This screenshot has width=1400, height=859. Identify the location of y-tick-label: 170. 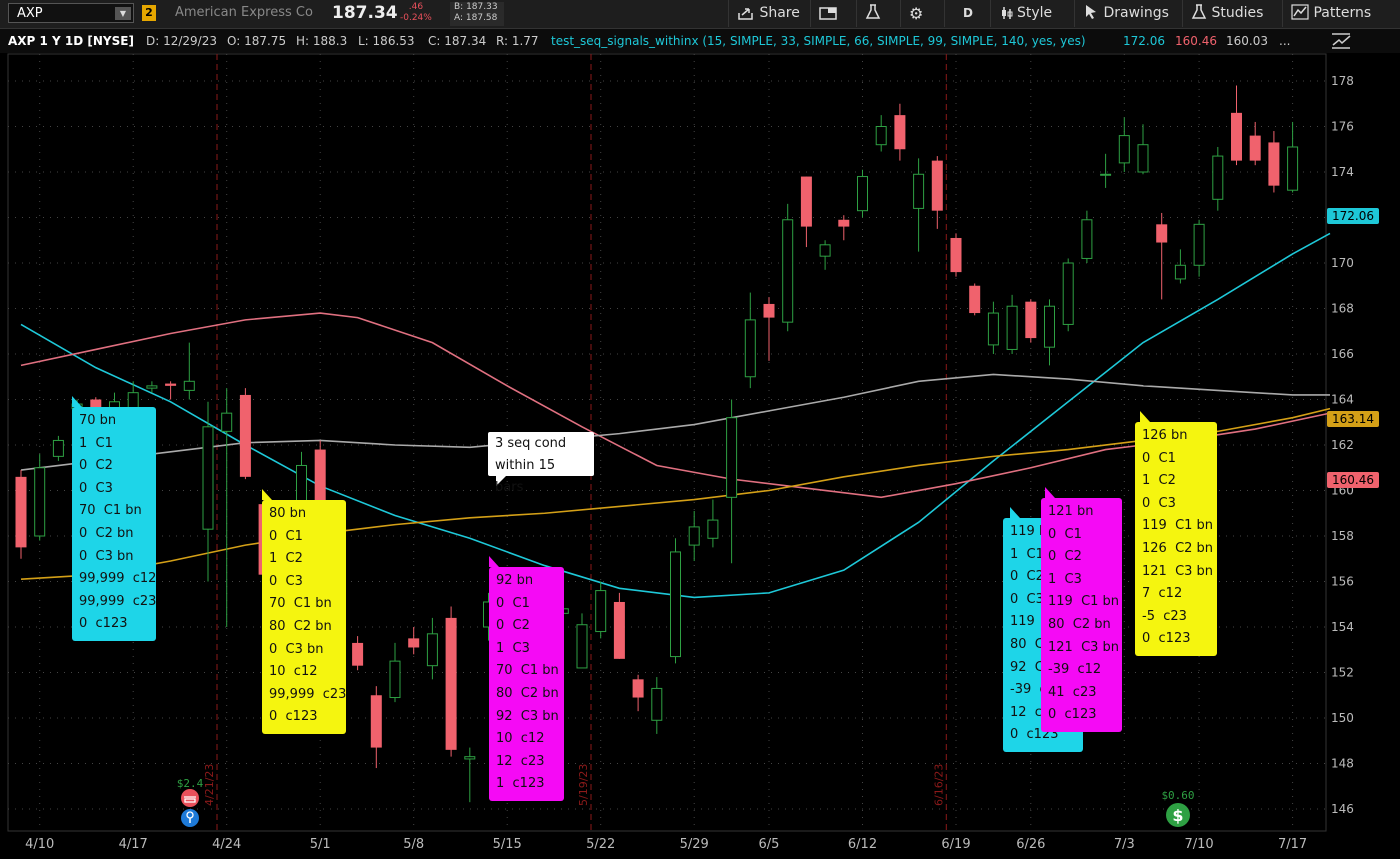
(1342, 263).